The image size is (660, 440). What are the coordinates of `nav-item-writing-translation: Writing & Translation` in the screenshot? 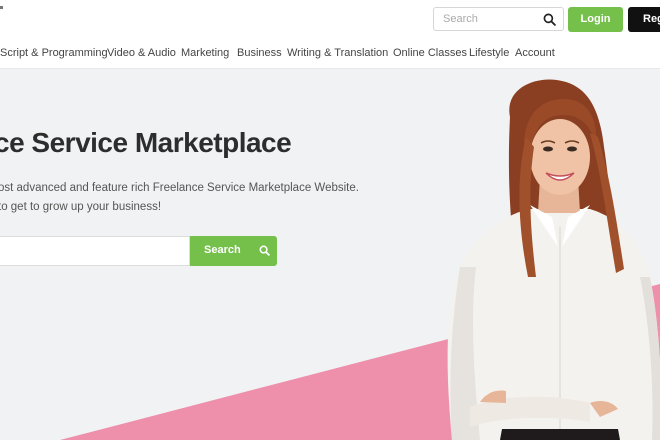 It's located at (337, 53).